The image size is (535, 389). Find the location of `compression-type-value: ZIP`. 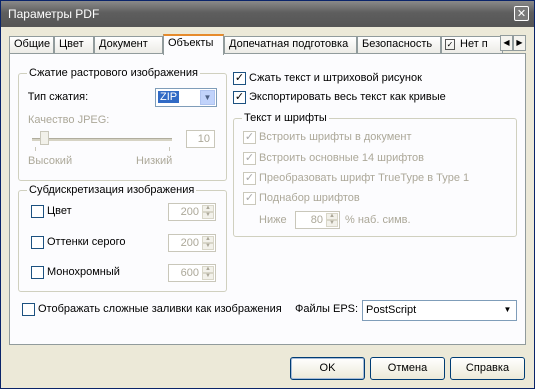

compression-type-value: ZIP is located at coordinates (169, 97).